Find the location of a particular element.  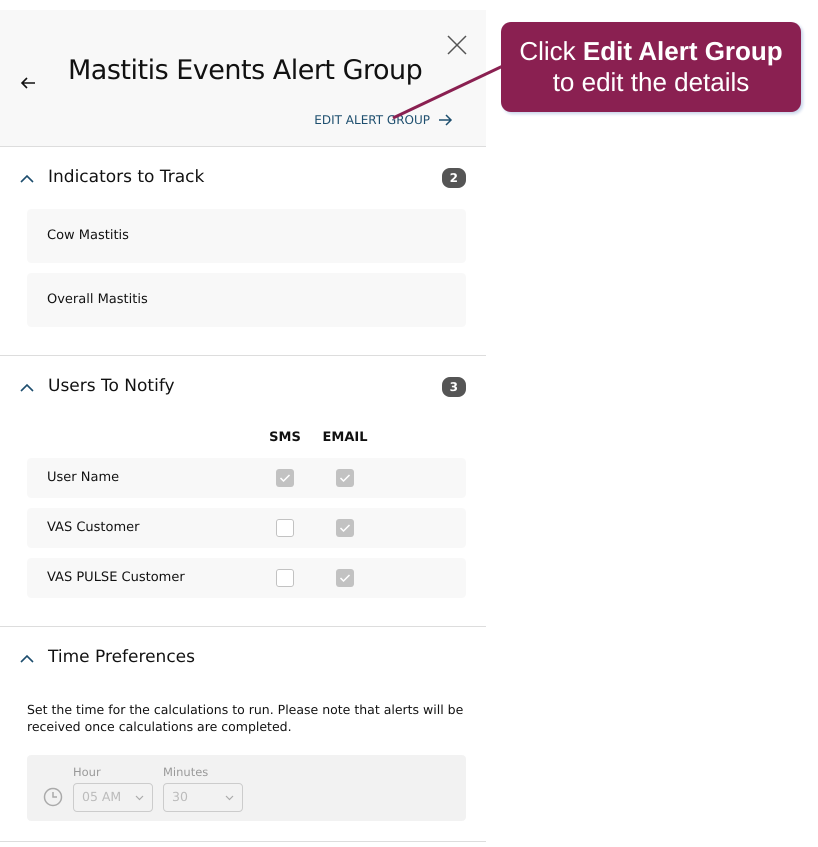

count-badge: 3 is located at coordinates (454, 387).